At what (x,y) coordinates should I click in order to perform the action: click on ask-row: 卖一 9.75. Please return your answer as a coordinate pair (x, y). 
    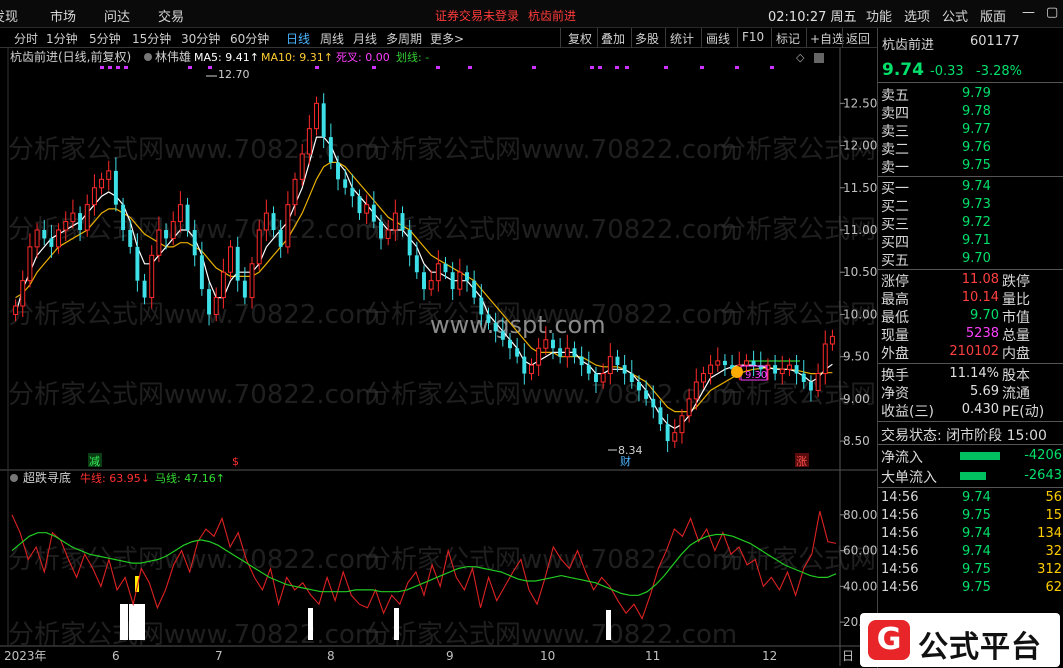
    Looking at the image, I should click on (970, 166).